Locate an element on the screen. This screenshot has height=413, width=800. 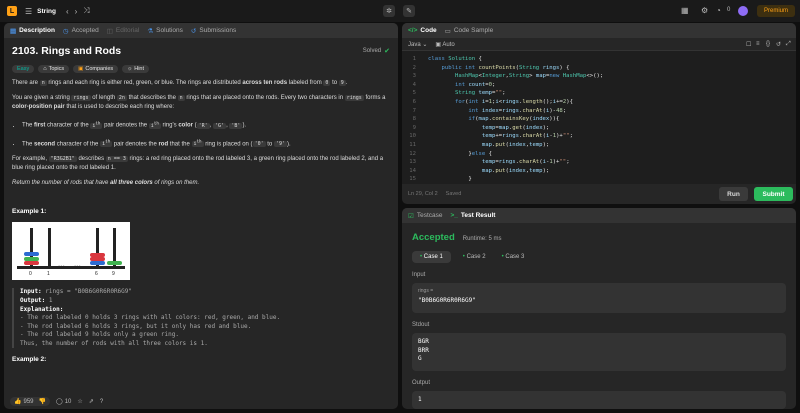
editor-status-bar: Ln 29, Col 2 Saved Run Submit is located at coordinates (599, 194).